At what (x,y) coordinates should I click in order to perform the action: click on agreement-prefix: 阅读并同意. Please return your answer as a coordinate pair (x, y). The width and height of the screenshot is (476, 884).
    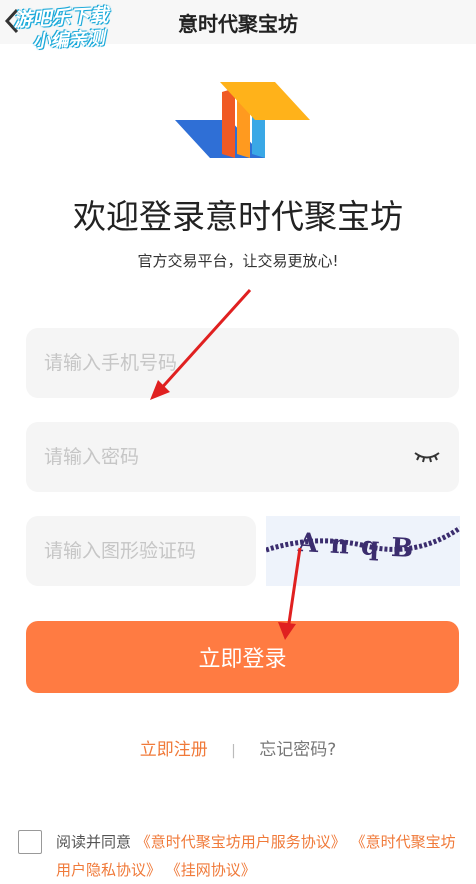
    Looking at the image, I should click on (94, 842).